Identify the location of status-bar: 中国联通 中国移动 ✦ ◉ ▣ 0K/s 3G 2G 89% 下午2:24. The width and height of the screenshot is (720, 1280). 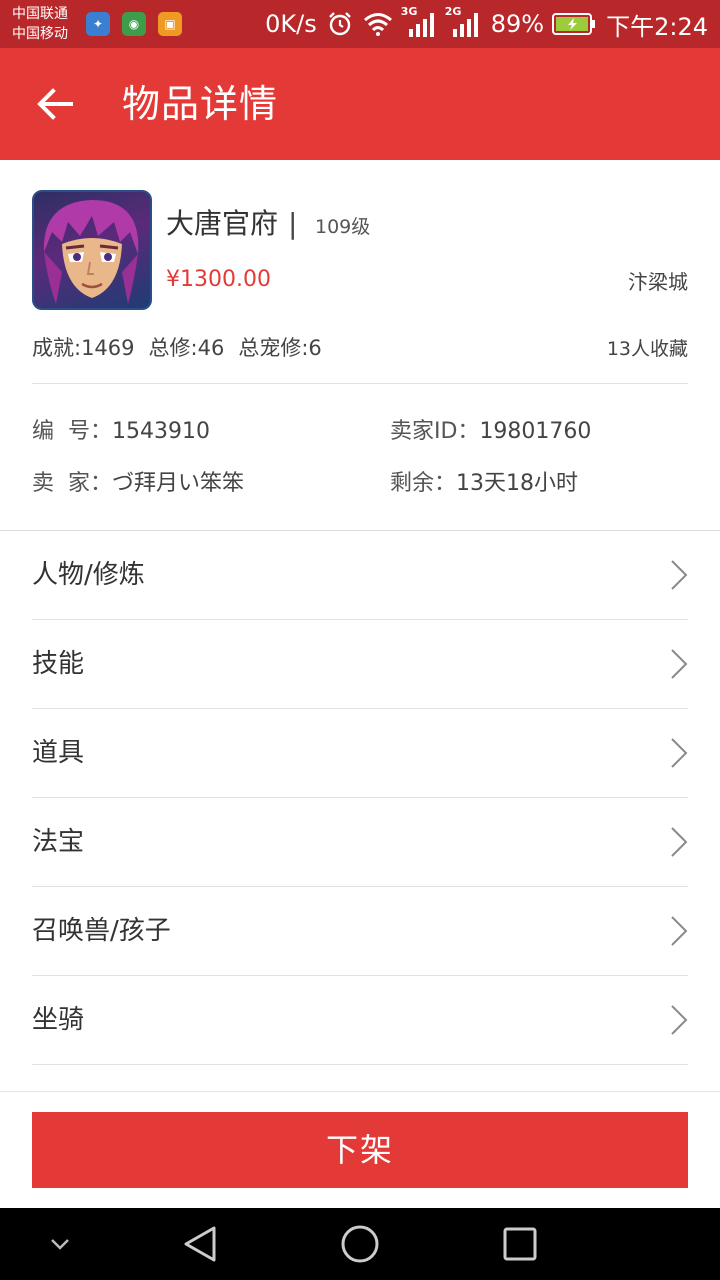
(360, 24).